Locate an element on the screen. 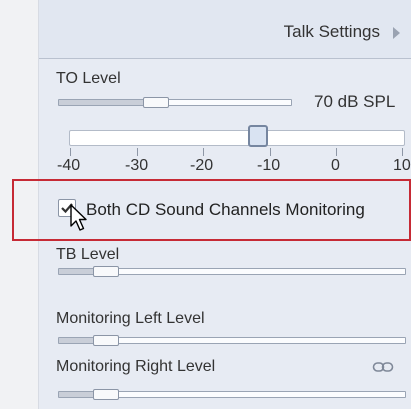 The width and height of the screenshot is (411, 409). to-level-slider is located at coordinates (175, 102).